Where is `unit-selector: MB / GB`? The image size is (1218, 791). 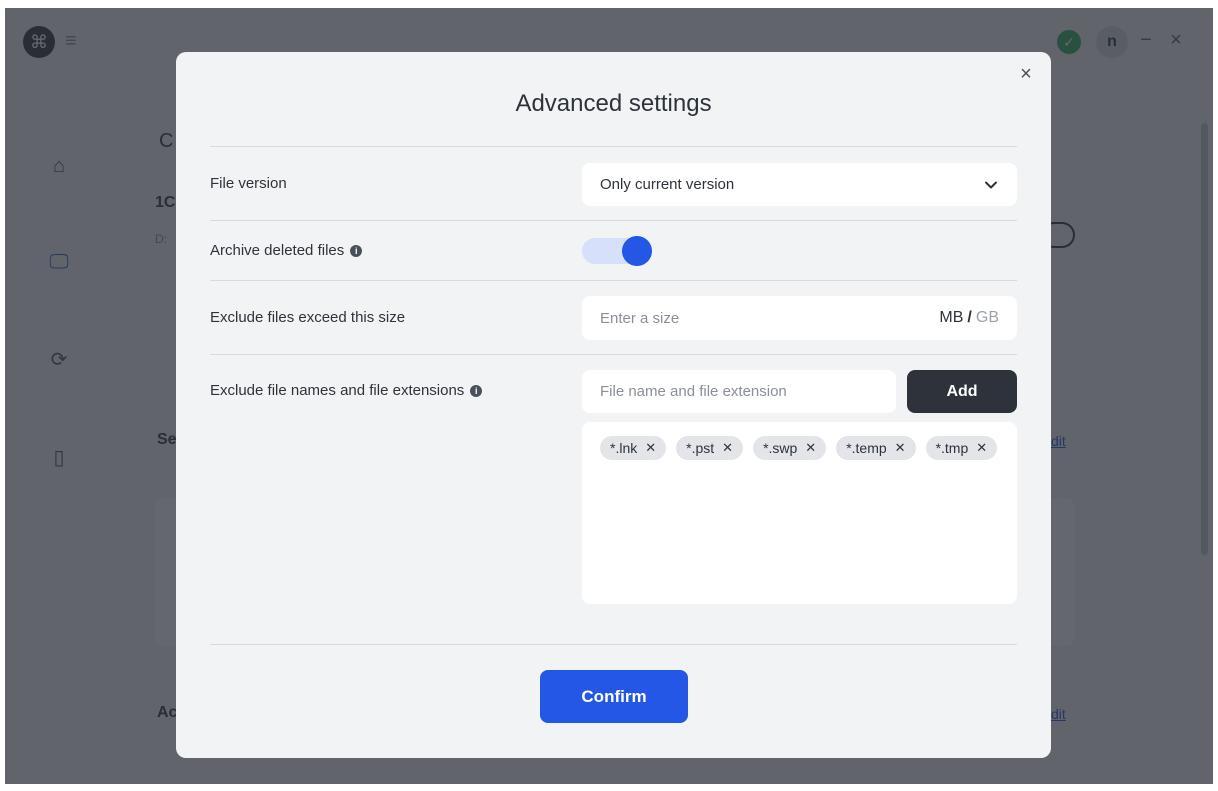
unit-selector: MB / GB is located at coordinates (969, 318).